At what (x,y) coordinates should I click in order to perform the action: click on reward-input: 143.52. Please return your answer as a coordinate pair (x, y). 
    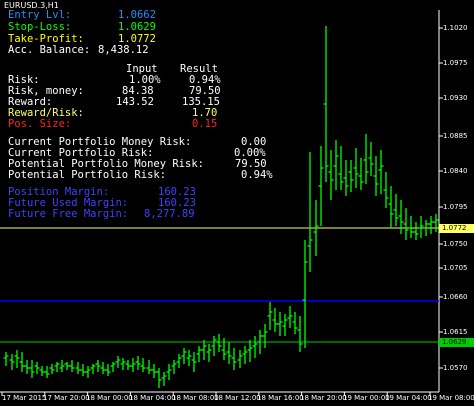
    Looking at the image, I should click on (135, 102).